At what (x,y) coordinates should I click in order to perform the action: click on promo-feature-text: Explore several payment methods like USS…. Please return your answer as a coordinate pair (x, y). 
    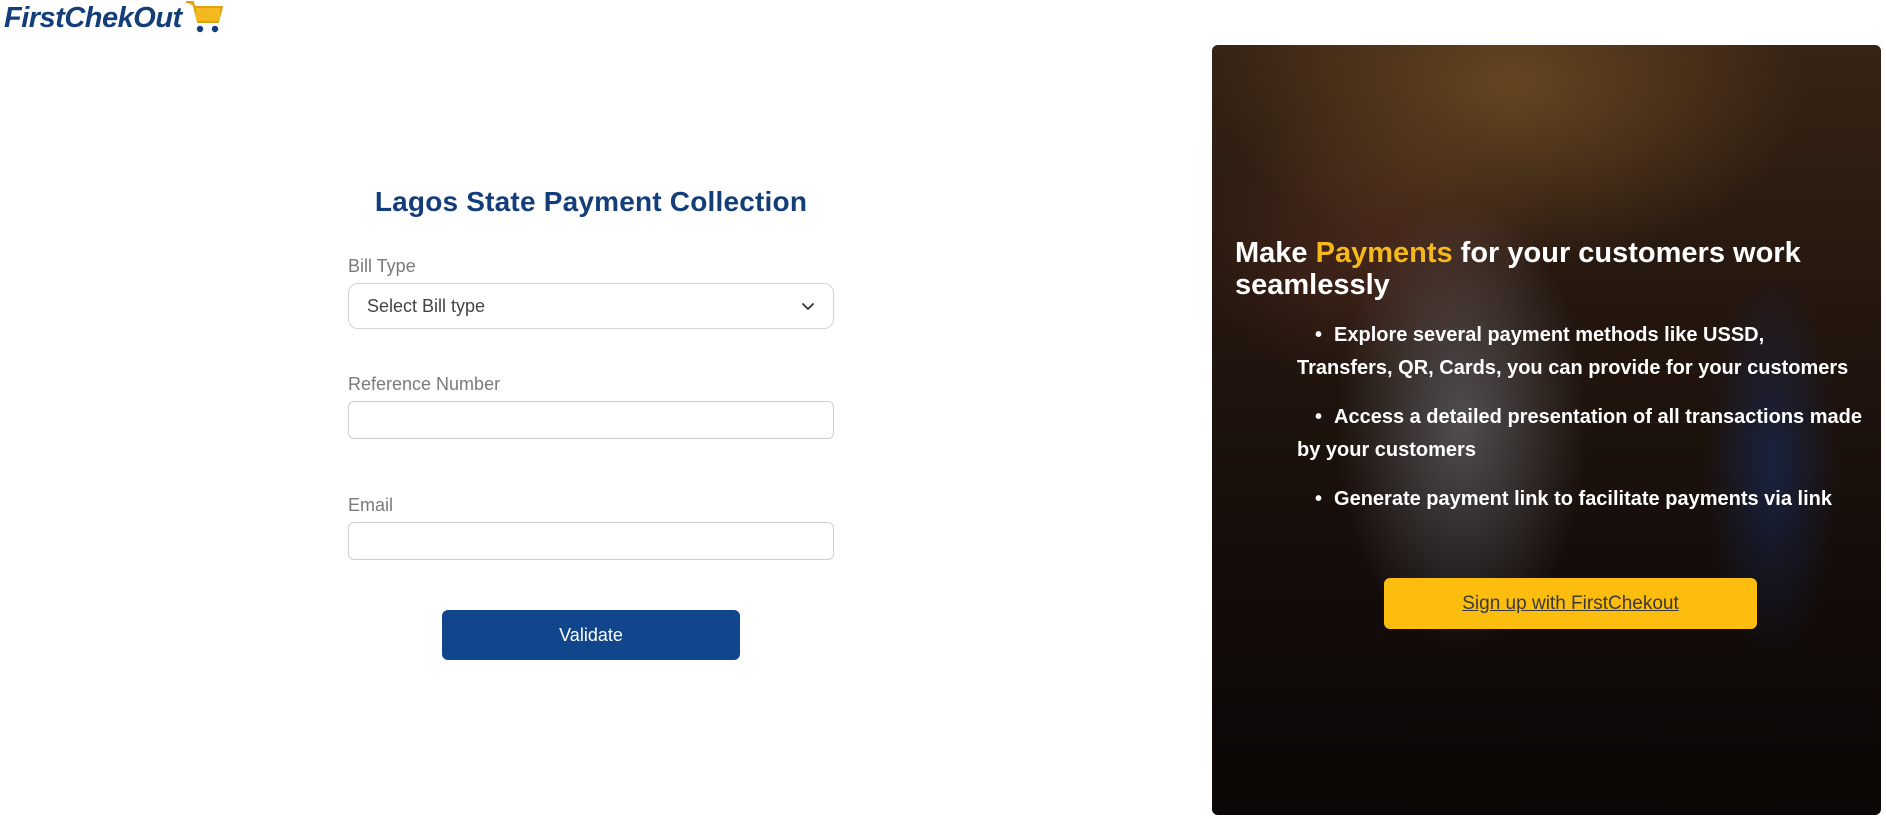
    Looking at the image, I should click on (1573, 351).